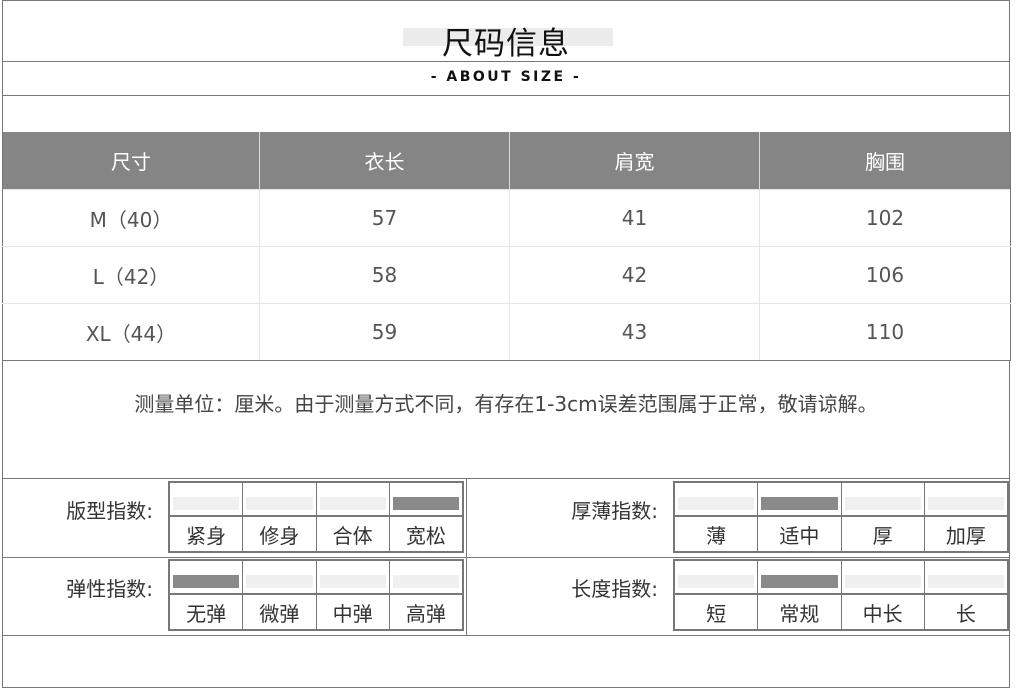 The height and width of the screenshot is (688, 1018). What do you see at coordinates (506, 114) in the screenshot?
I see `spacer-row` at bounding box center [506, 114].